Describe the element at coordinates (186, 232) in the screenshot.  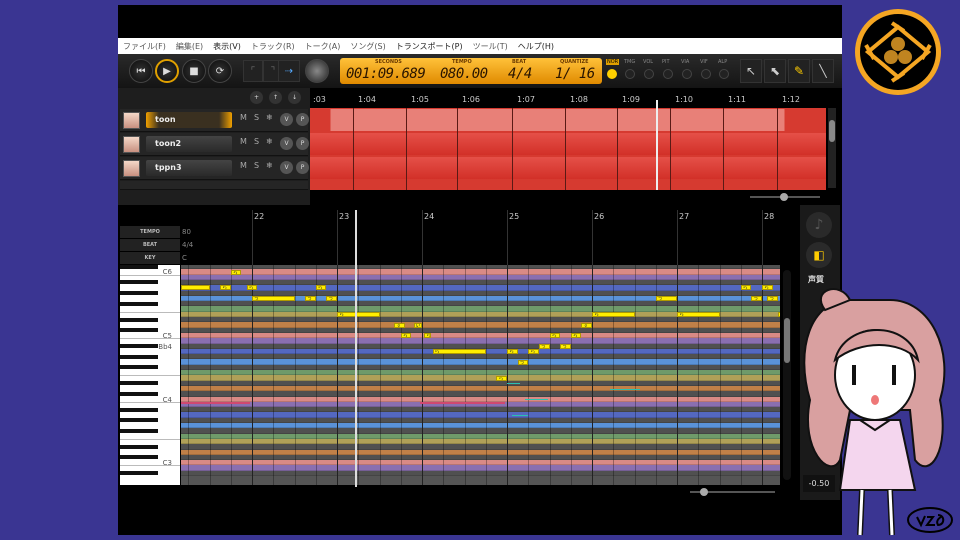
I see `header-value-tempo: 80` at that location.